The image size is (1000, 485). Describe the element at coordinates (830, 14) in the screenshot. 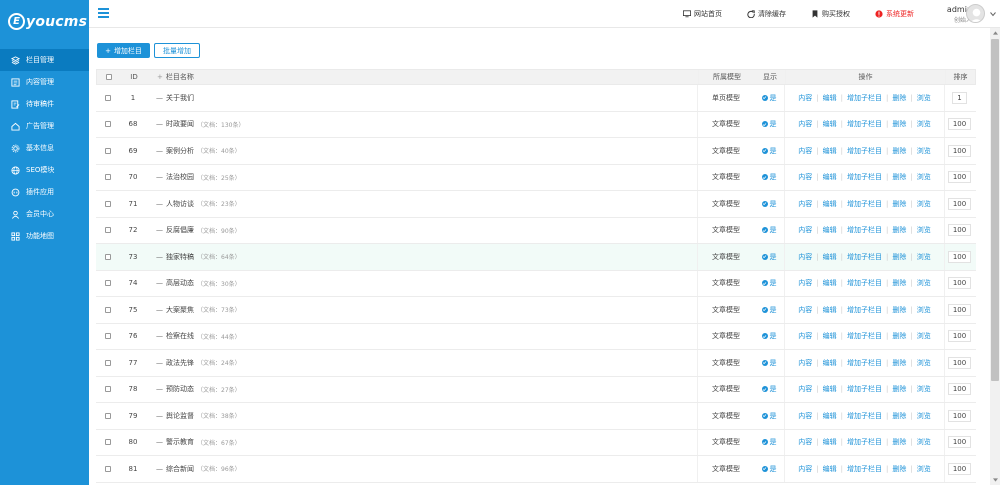

I see `buy-license-link: 购买授权` at that location.